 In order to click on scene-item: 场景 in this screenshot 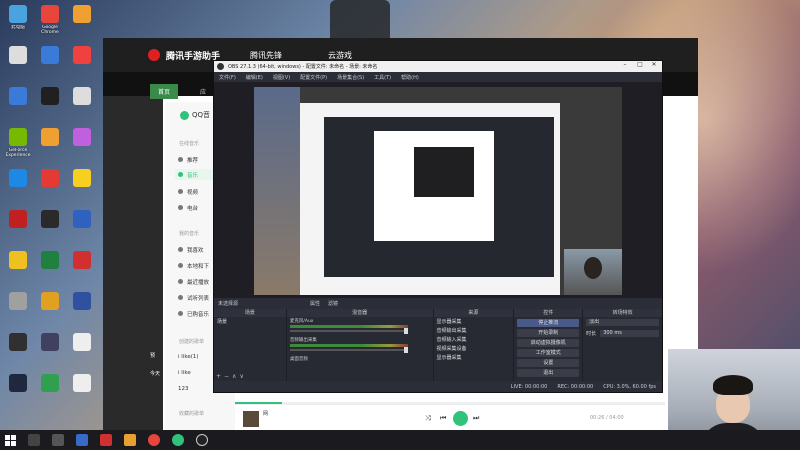, I will do `click(250, 321)`.